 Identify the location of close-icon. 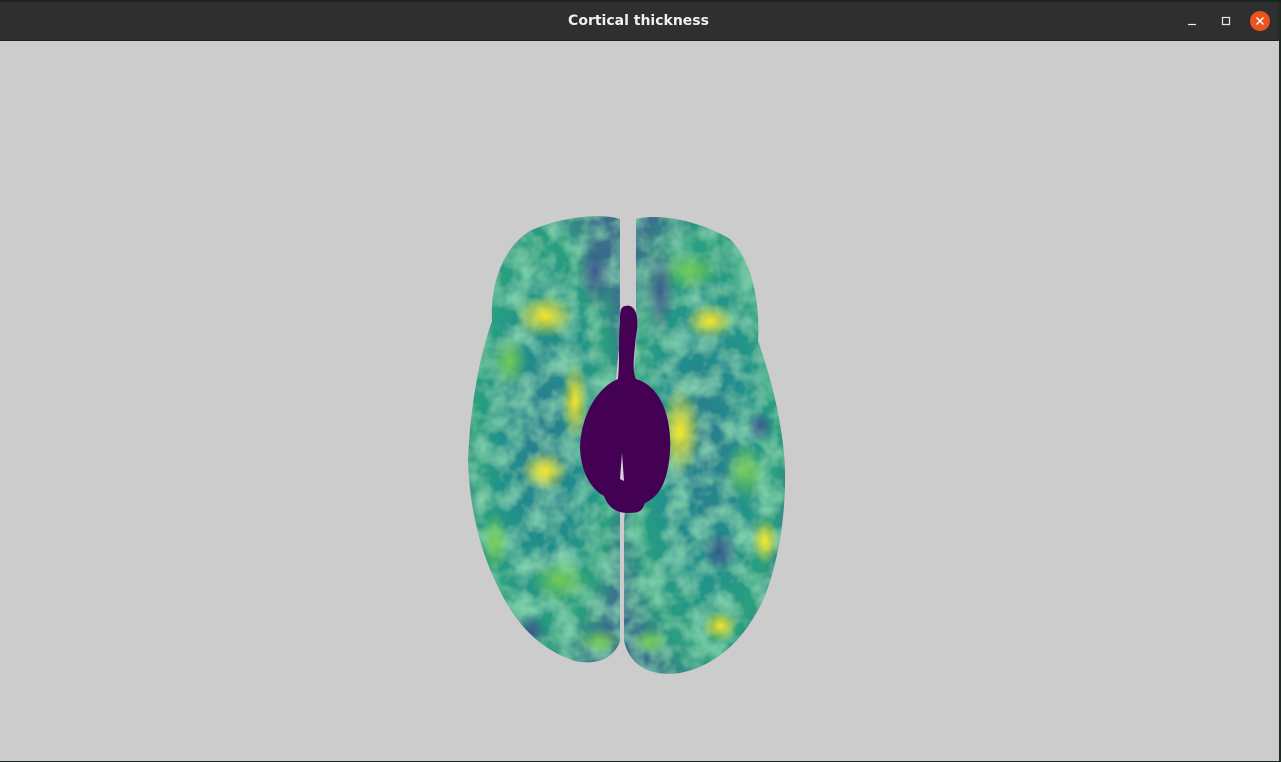
(1260, 21).